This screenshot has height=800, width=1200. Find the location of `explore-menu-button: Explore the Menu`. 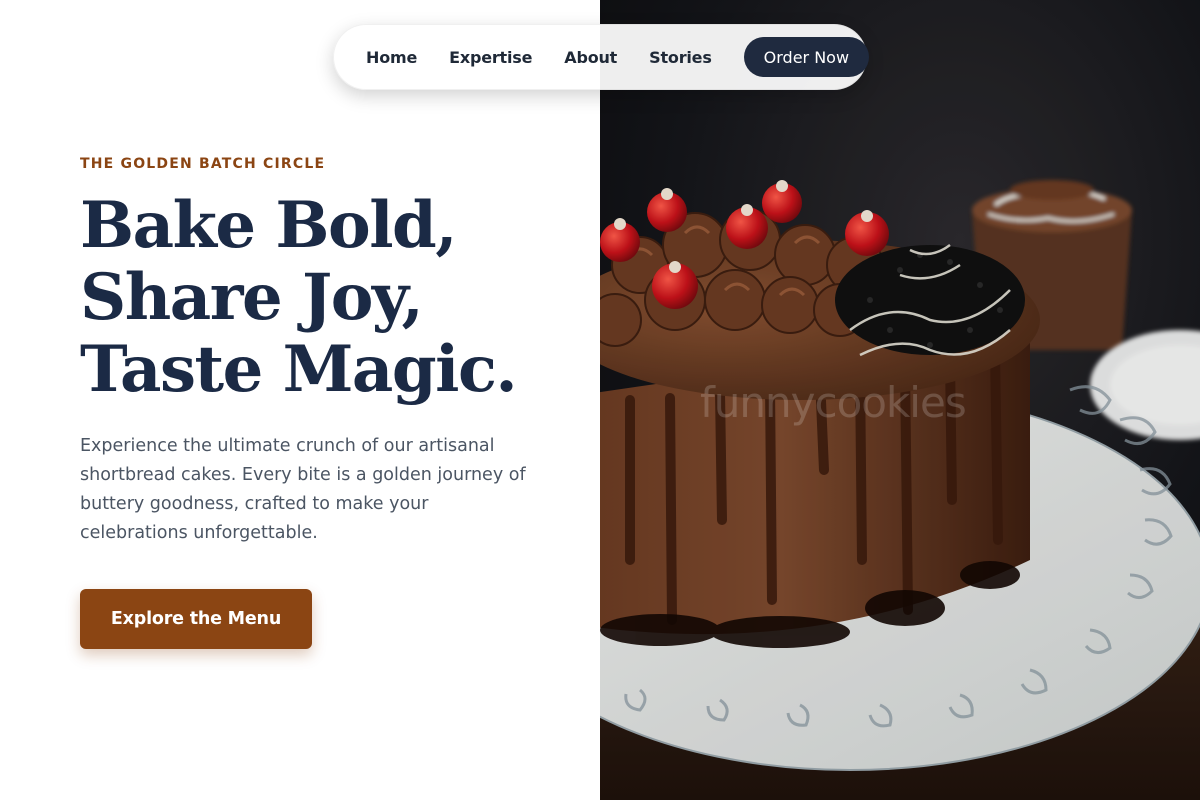

explore-menu-button: Explore the Menu is located at coordinates (196, 619).